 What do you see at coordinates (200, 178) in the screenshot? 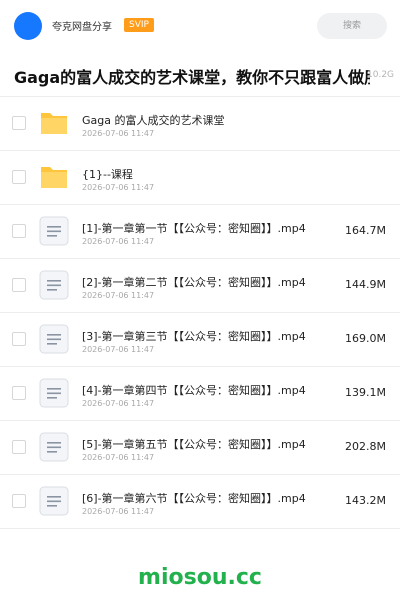
I see `file-row: {1}--课程 2026-07-06 11:47` at bounding box center [200, 178].